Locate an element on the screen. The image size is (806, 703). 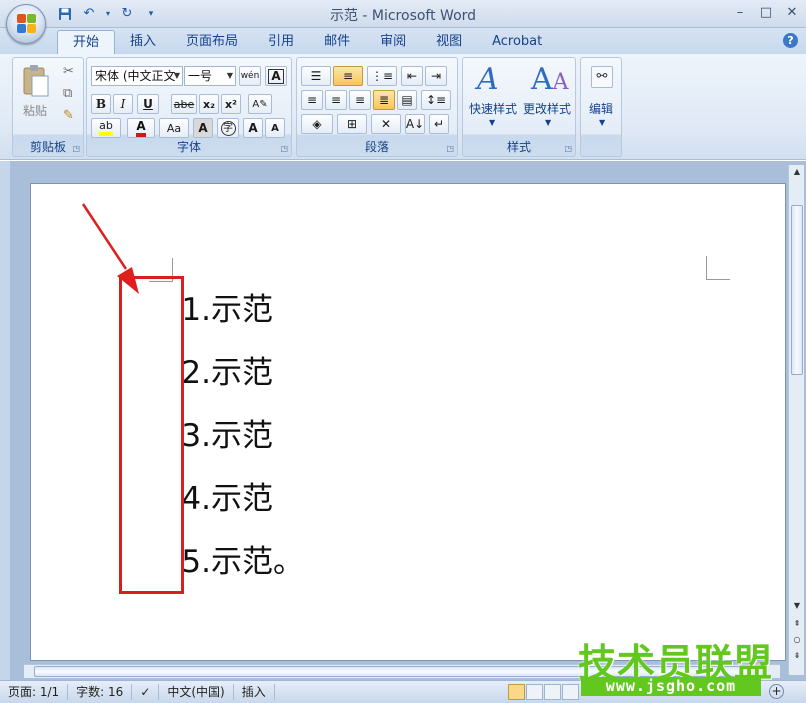
outline-icon is located at coordinates (570, 692).